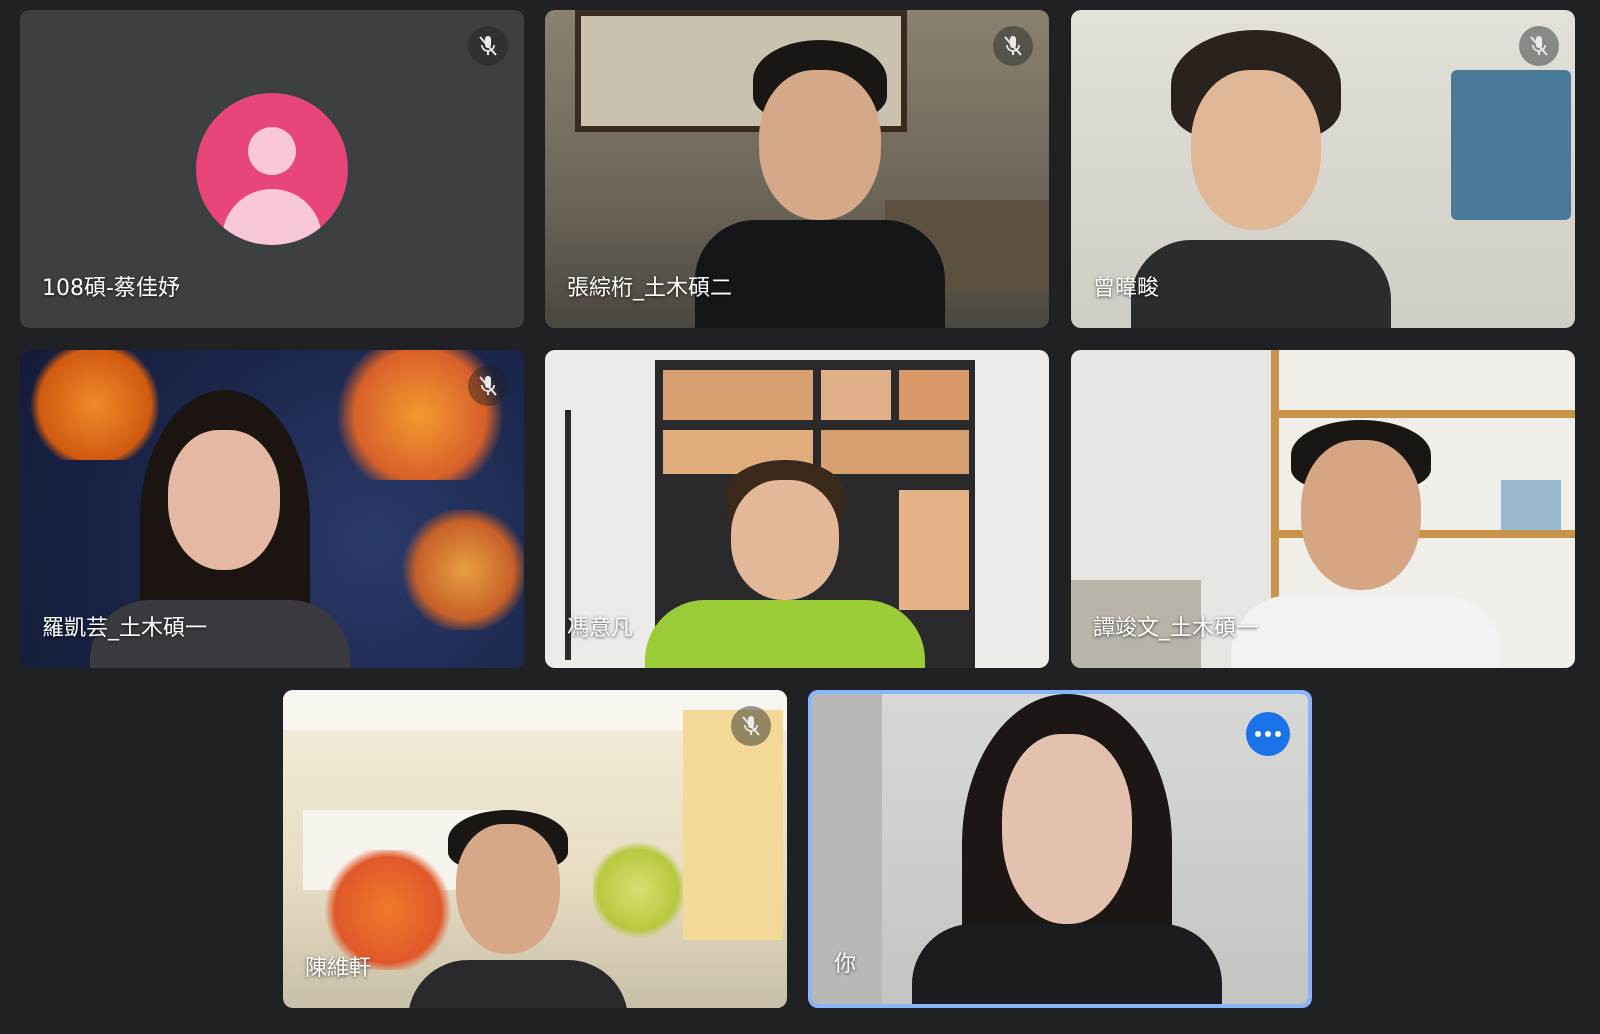  Describe the element at coordinates (272, 509) in the screenshot. I see `participant-tile: 羅凱芸_土木碩一` at that location.